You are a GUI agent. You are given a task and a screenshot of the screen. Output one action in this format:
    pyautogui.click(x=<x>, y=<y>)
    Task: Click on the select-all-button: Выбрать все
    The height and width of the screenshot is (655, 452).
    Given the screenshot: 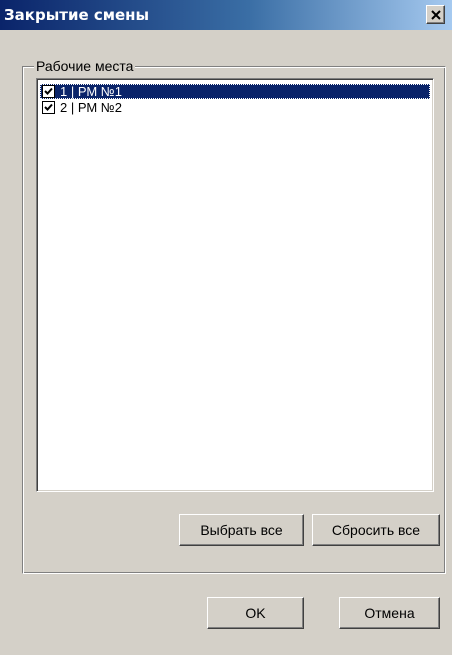 What is the action you would take?
    pyautogui.click(x=241, y=530)
    